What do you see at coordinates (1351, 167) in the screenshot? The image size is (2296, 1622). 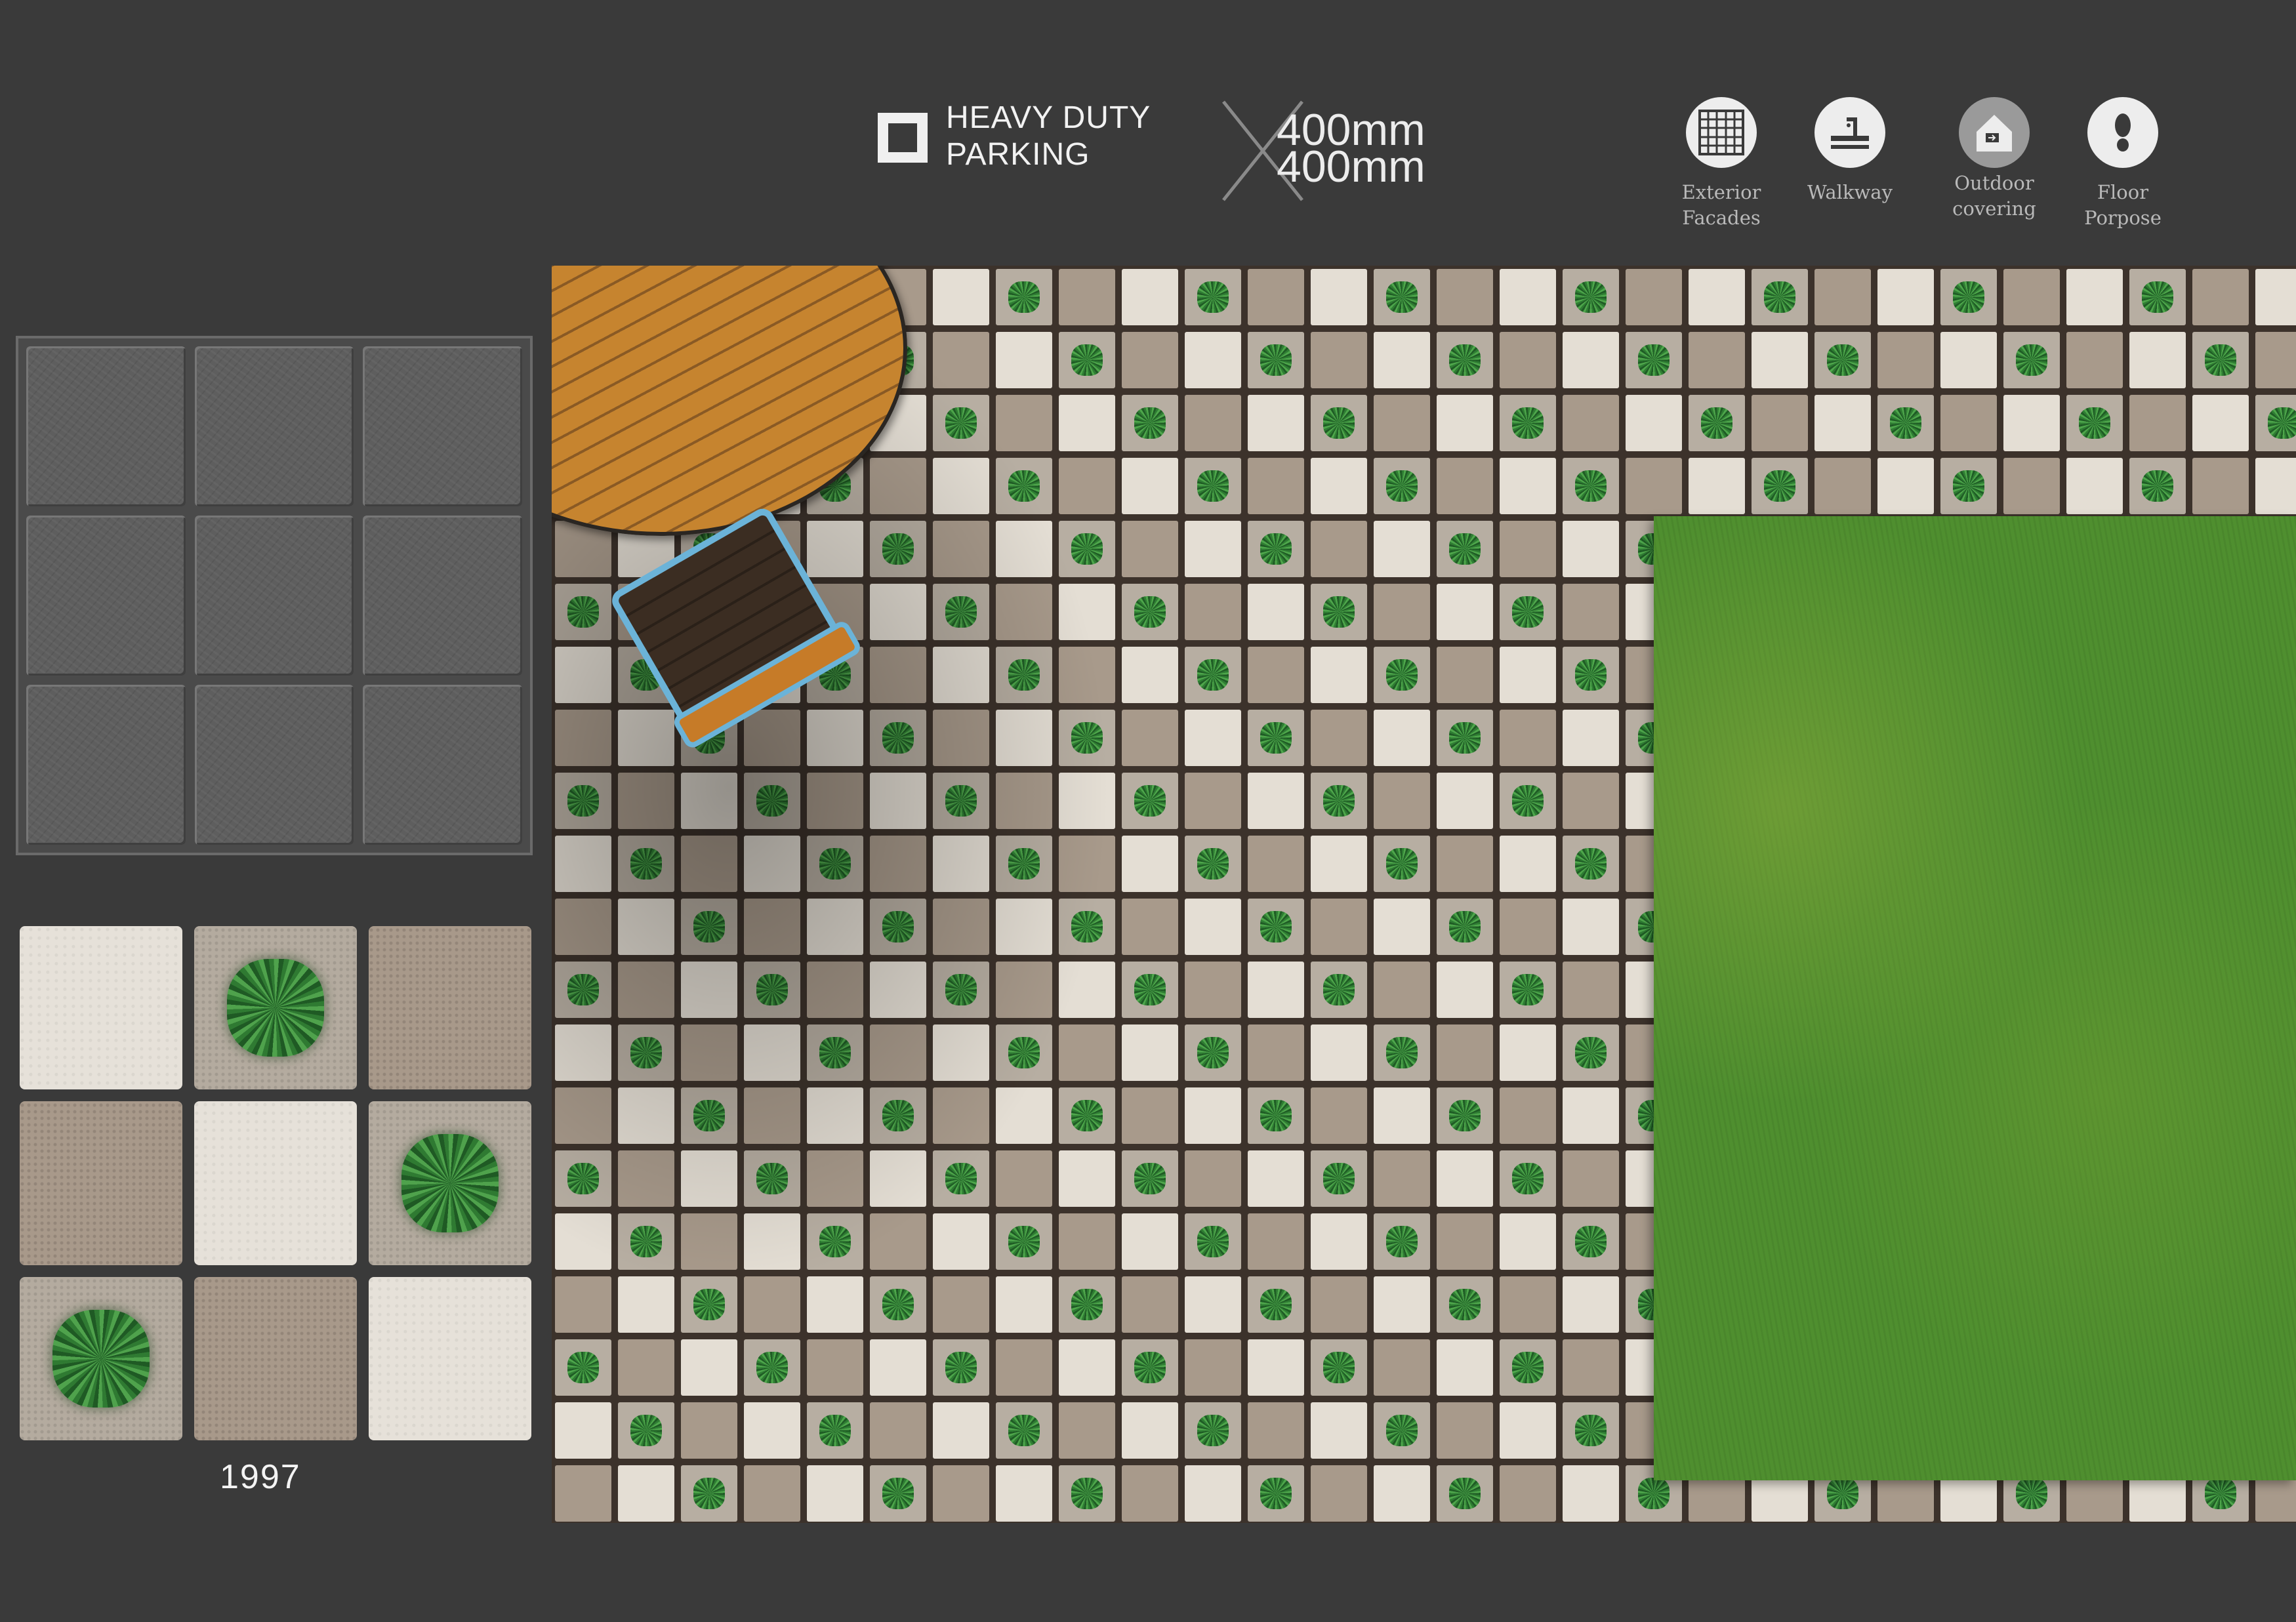 I see `size-line-2: 400mm` at bounding box center [1351, 167].